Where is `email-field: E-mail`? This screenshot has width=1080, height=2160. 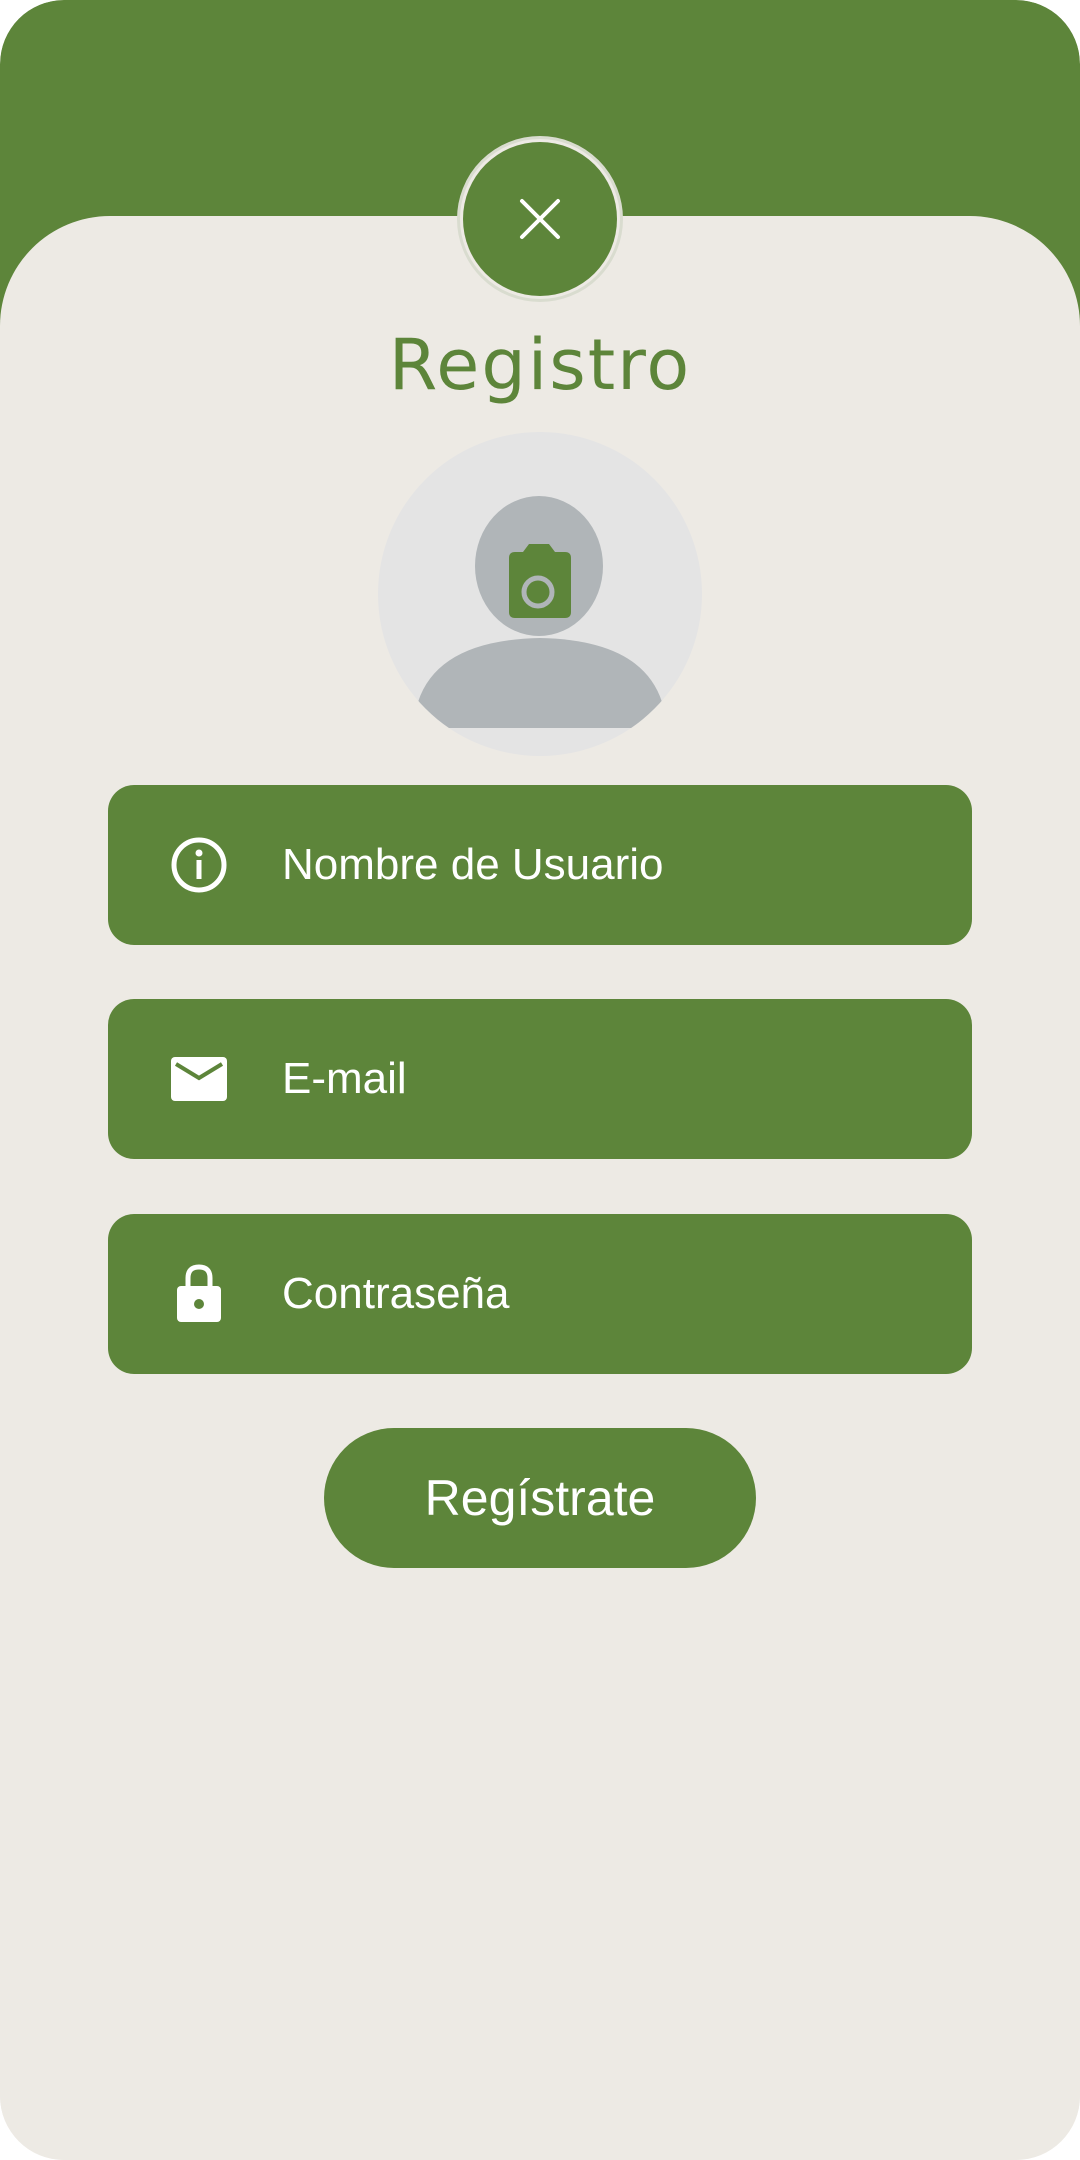
email-field: E-mail is located at coordinates (540, 1079).